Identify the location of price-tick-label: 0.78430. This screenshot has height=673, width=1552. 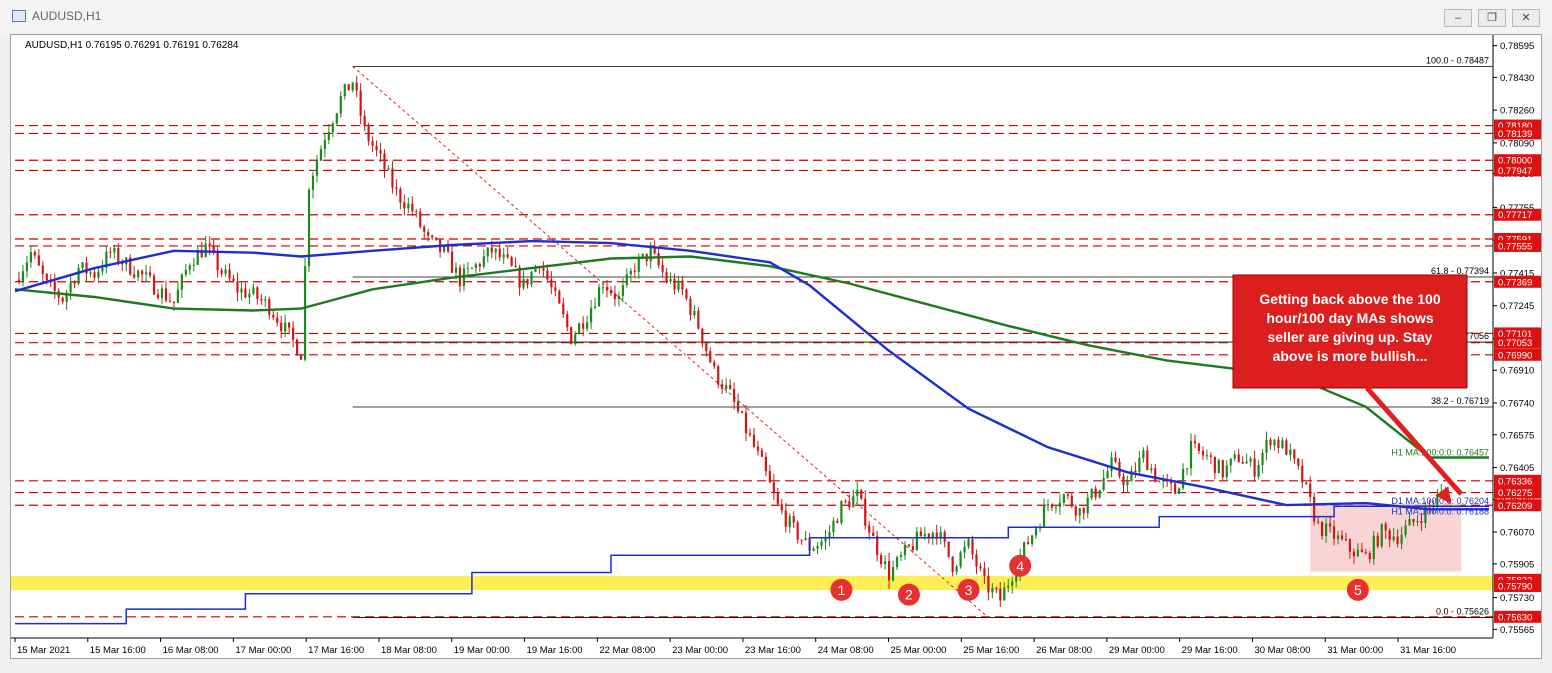
(1517, 78).